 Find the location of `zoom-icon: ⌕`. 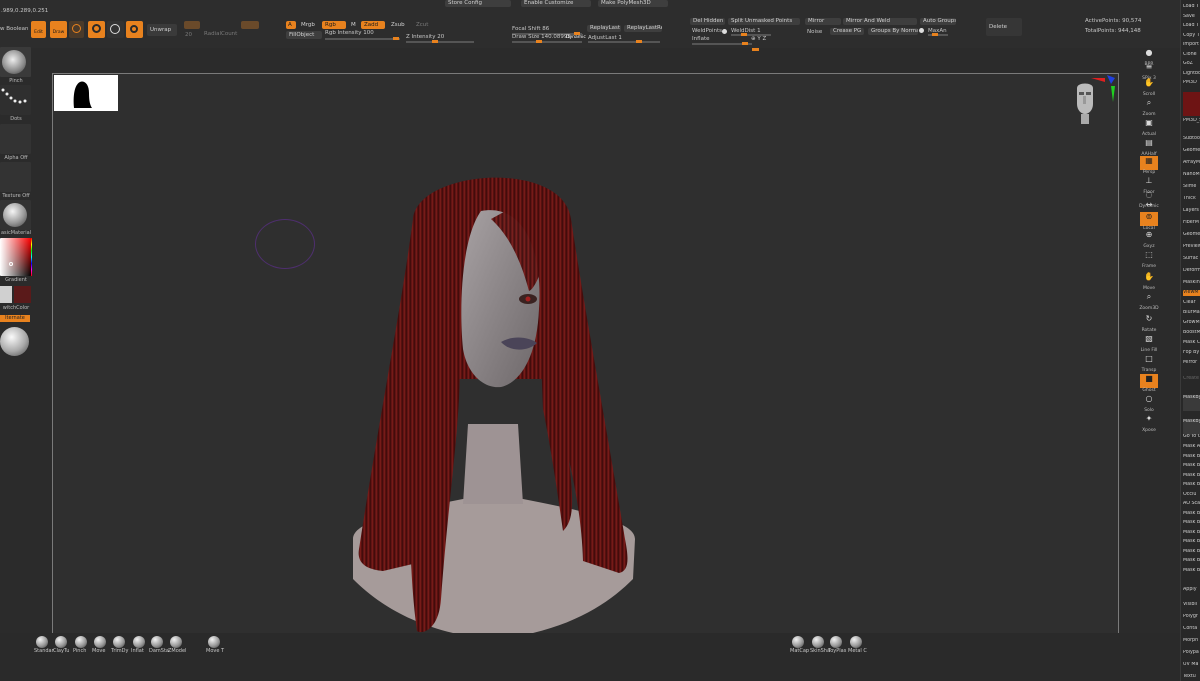

zoom-icon: ⌕ is located at coordinates (1149, 105).